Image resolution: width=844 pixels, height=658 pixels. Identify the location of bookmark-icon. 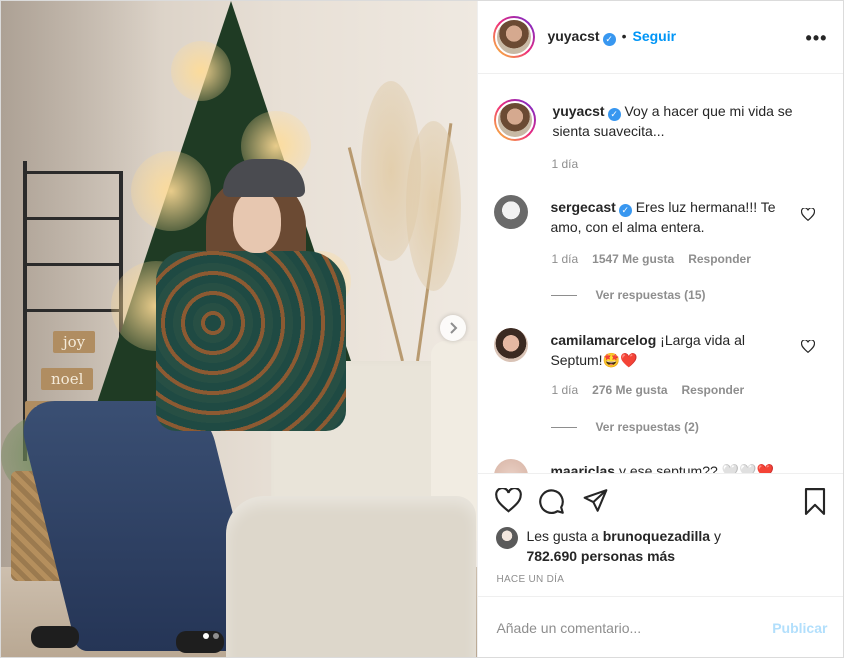
(815, 501).